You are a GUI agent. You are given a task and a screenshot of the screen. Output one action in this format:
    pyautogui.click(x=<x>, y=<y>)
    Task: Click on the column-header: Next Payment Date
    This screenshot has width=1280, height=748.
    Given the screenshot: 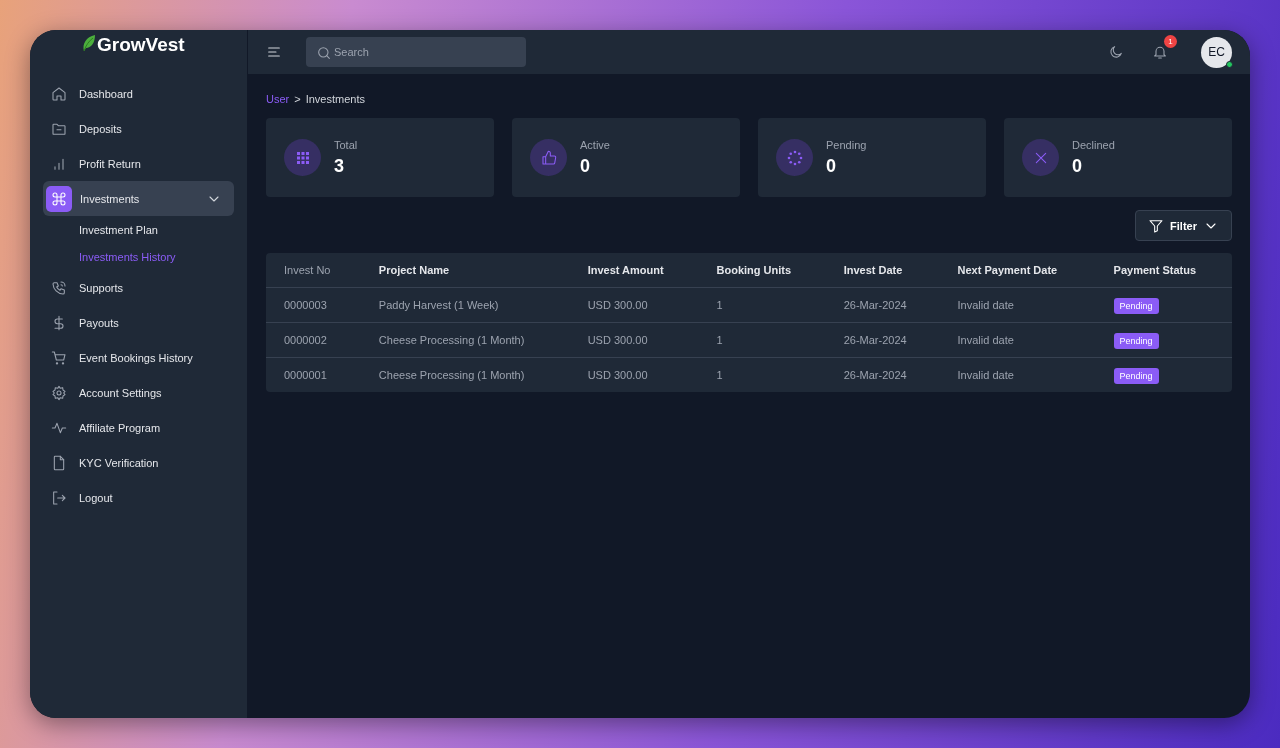 What is the action you would take?
    pyautogui.click(x=1017, y=270)
    